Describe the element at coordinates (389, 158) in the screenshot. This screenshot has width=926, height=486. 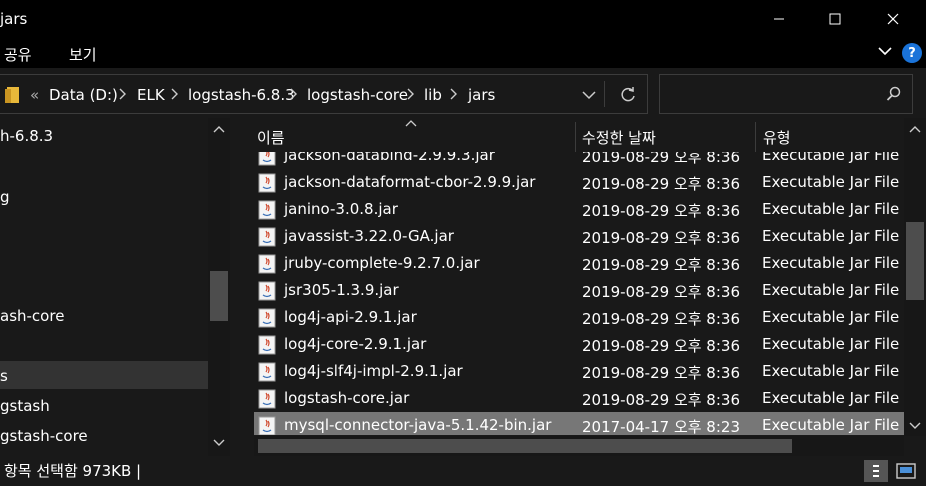
I see `file-name: jackson-databind-2.9.9.3.jar` at that location.